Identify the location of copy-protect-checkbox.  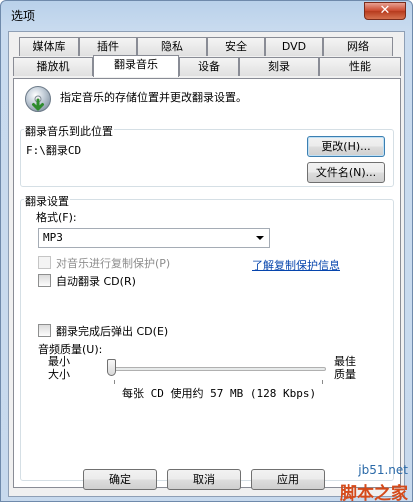
(44, 262).